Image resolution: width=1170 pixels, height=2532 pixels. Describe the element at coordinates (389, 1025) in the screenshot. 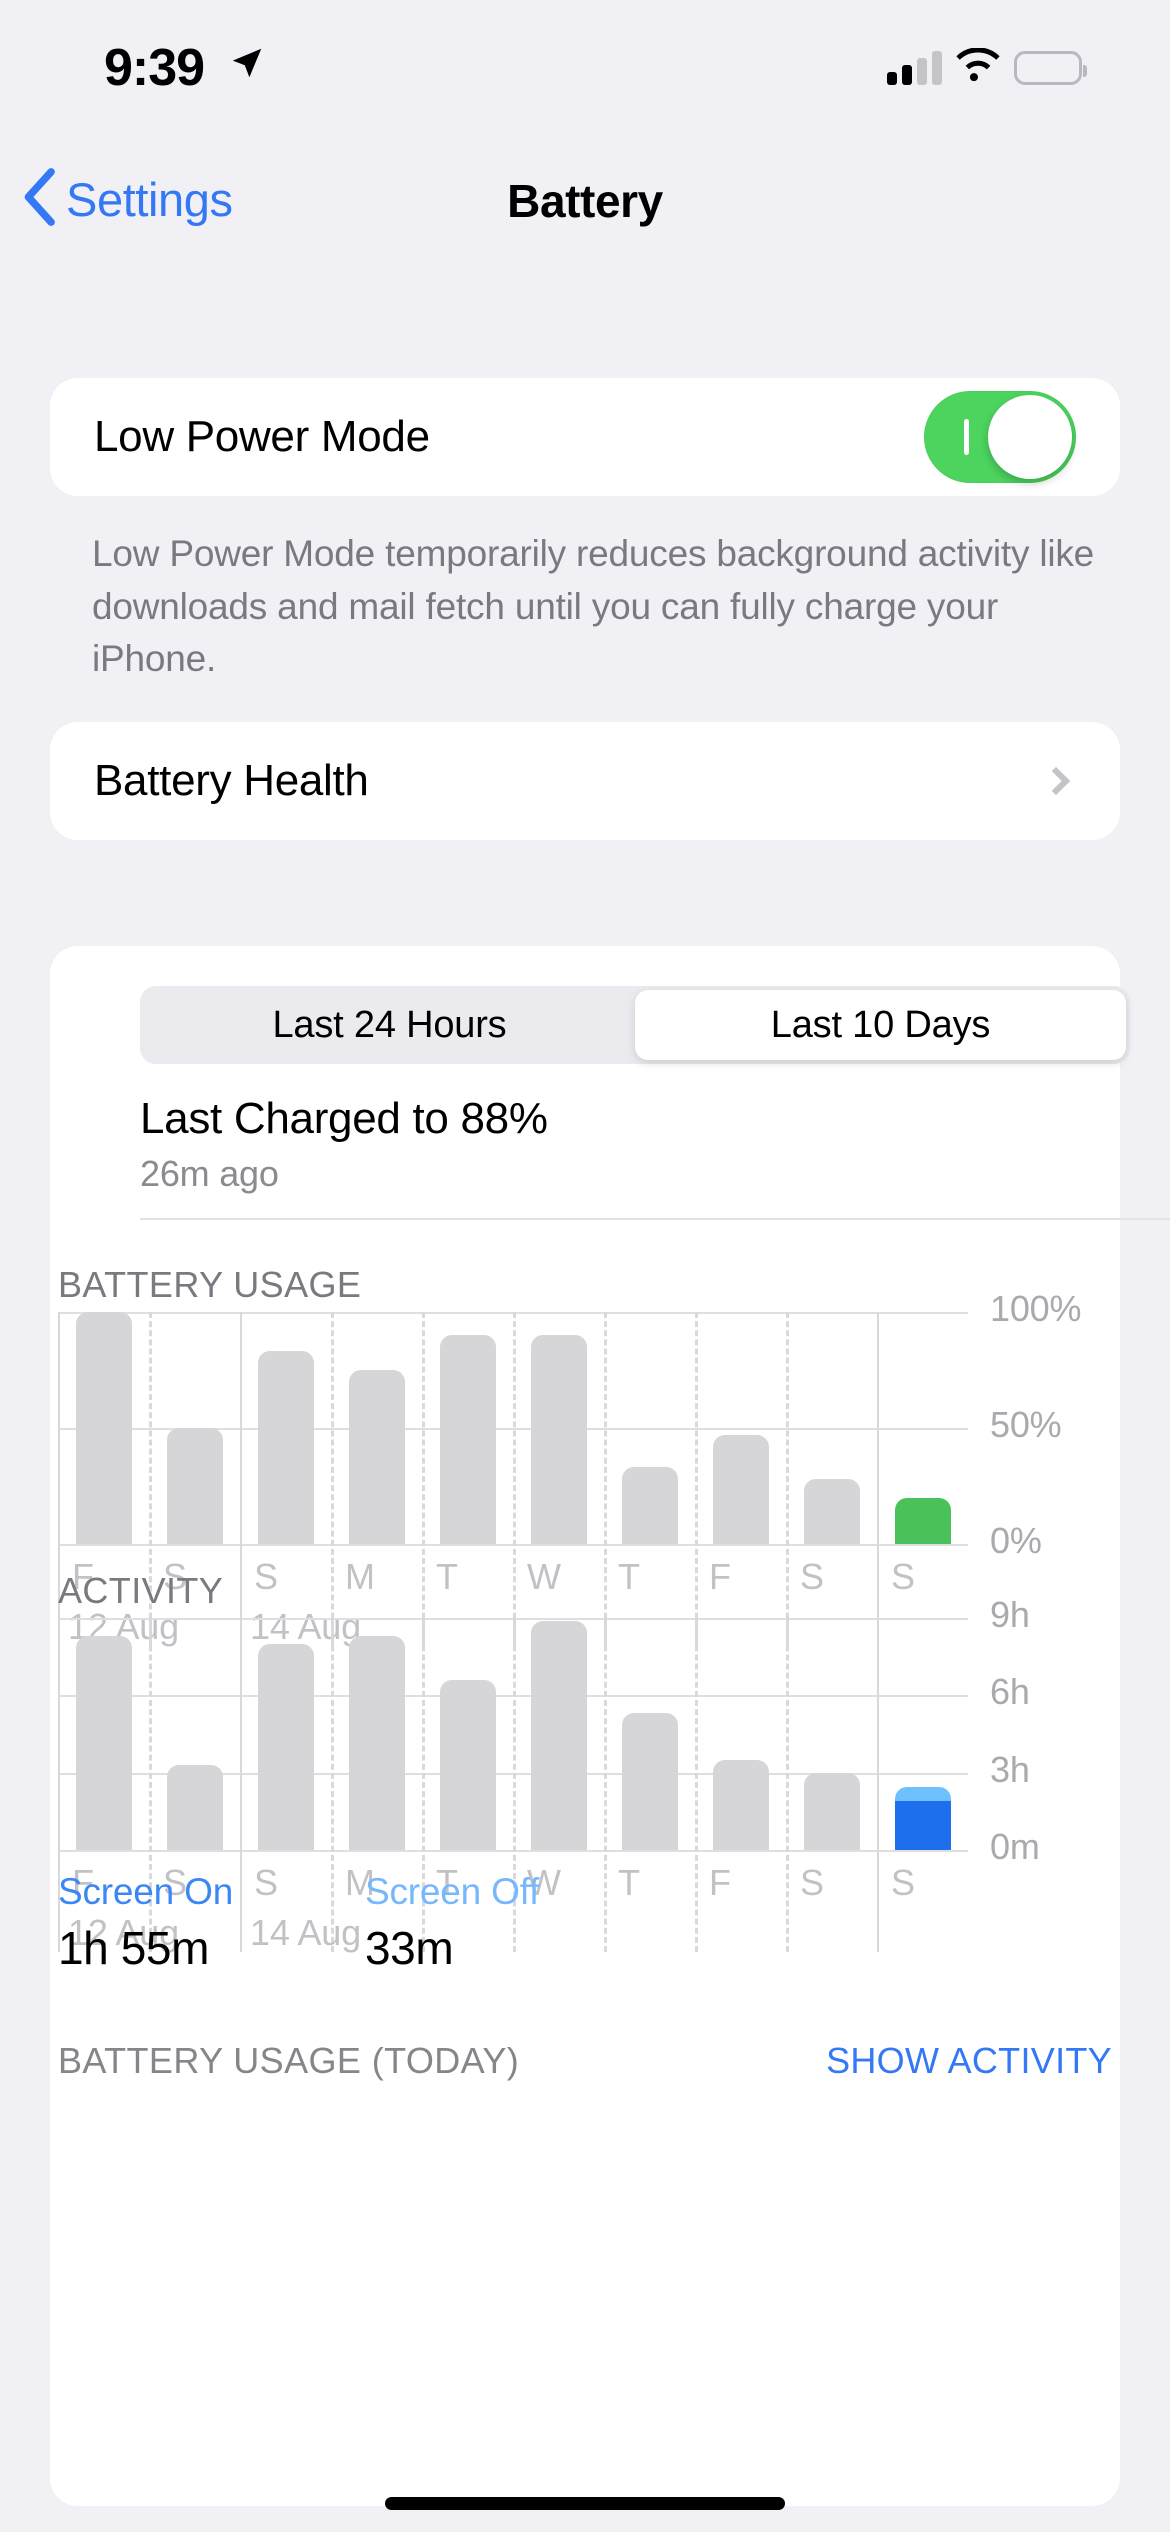

I see `segment-last-24-hours: Last 24 Hours` at that location.